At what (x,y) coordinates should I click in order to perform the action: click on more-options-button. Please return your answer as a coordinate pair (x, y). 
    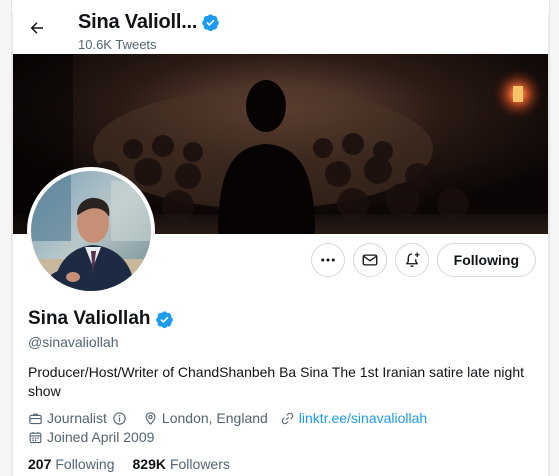
    Looking at the image, I should click on (327, 260).